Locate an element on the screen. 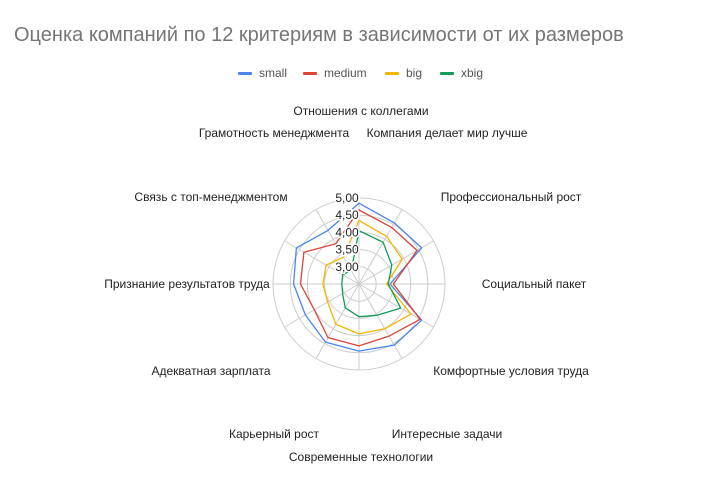 This screenshot has width=725, height=495. r-tick-label: 5,00 is located at coordinates (347, 198).